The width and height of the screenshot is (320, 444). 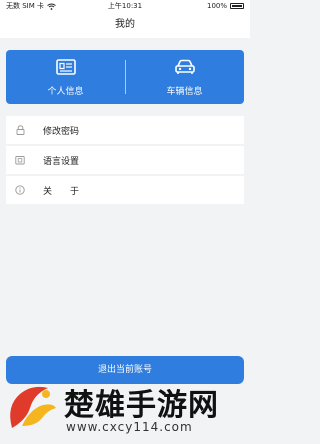 I want to click on status-right: 100%, so click(x=225, y=6).